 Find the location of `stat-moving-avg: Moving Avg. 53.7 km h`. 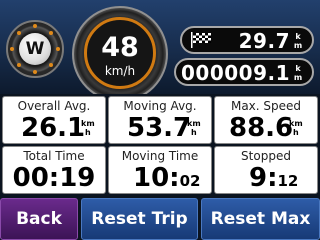

stat-moving-avg: Moving Avg. 53.7 km h is located at coordinates (160, 120).